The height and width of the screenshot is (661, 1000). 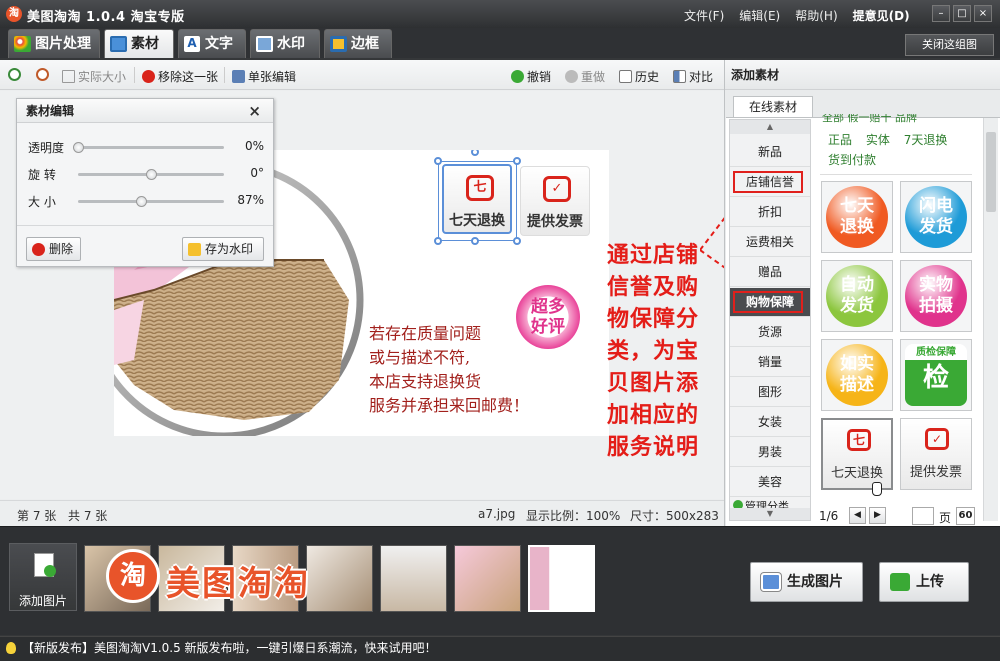 What do you see at coordinates (477, 201) in the screenshot?
I see `selection-box` at bounding box center [477, 201].